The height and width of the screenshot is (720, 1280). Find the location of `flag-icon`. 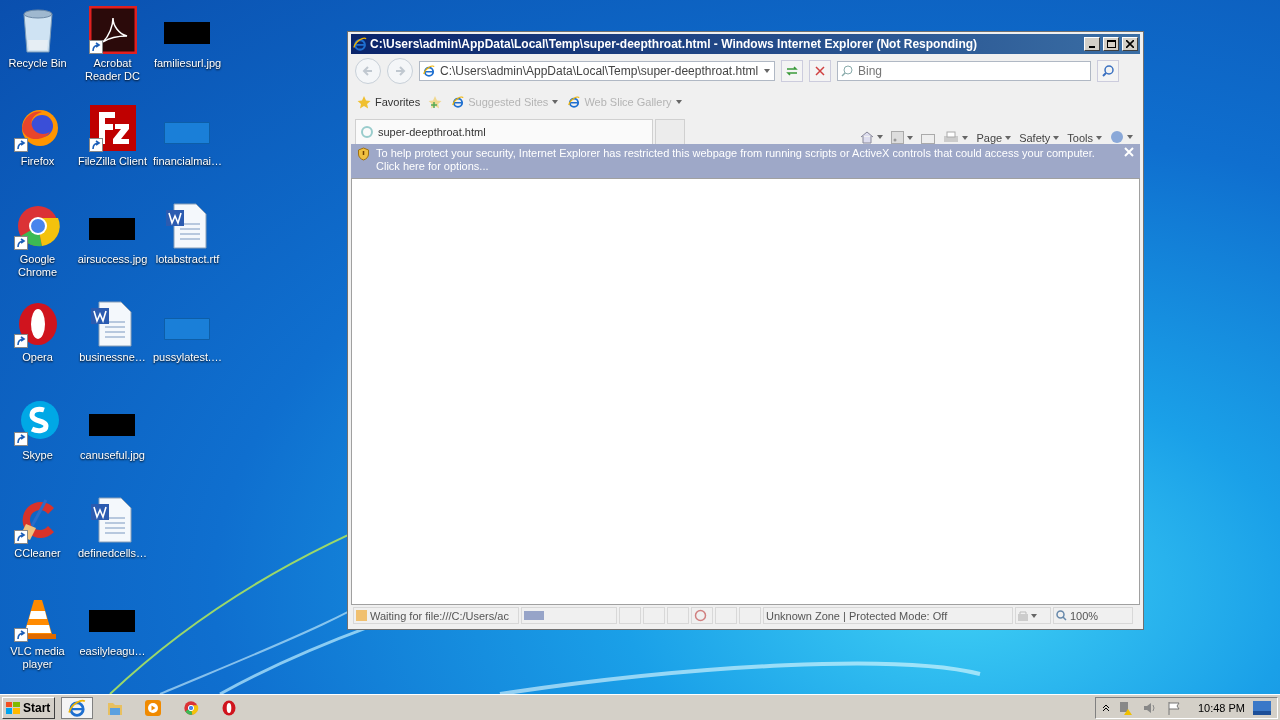

flag-icon is located at coordinates (1173, 707).